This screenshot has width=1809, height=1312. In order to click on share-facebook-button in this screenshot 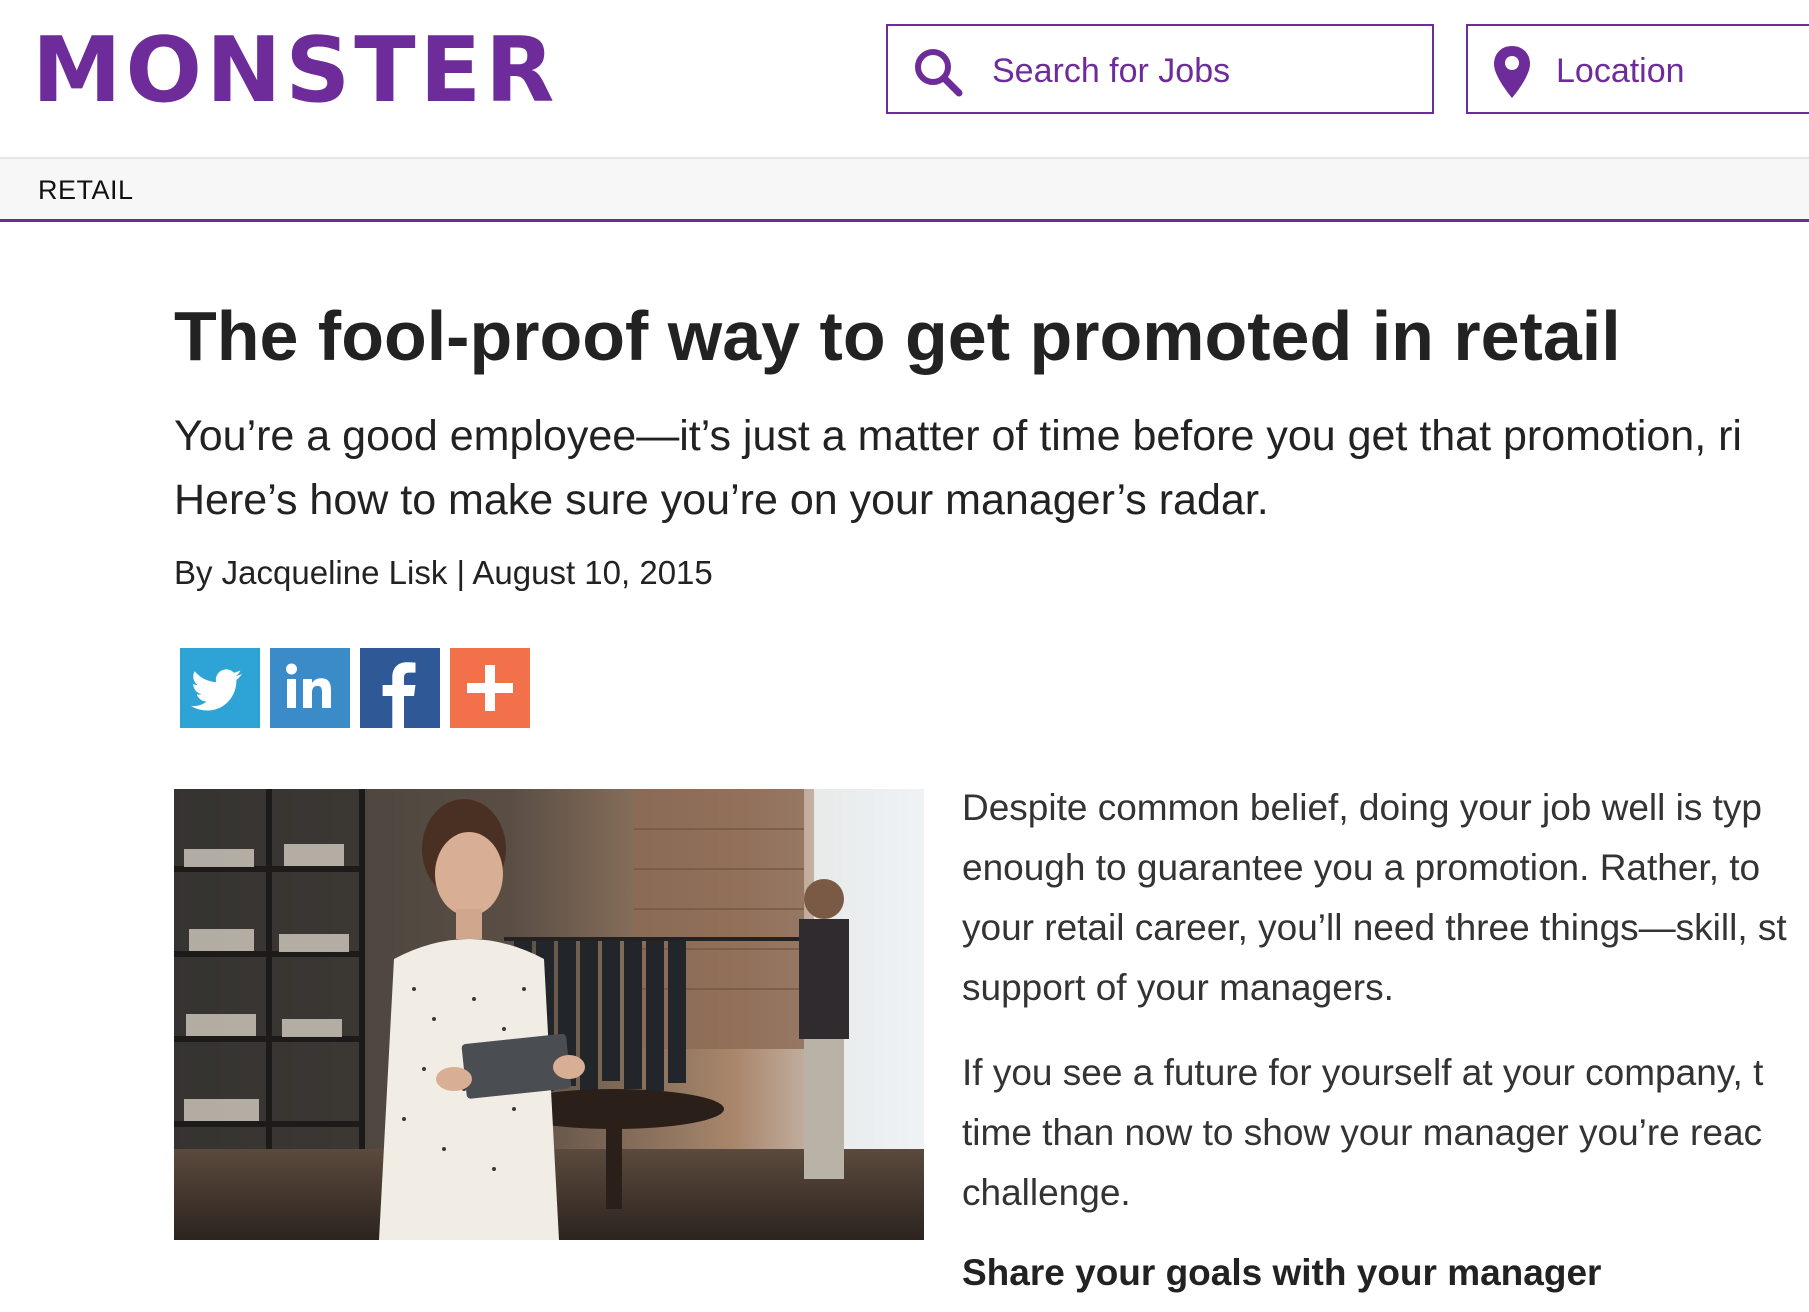, I will do `click(400, 688)`.